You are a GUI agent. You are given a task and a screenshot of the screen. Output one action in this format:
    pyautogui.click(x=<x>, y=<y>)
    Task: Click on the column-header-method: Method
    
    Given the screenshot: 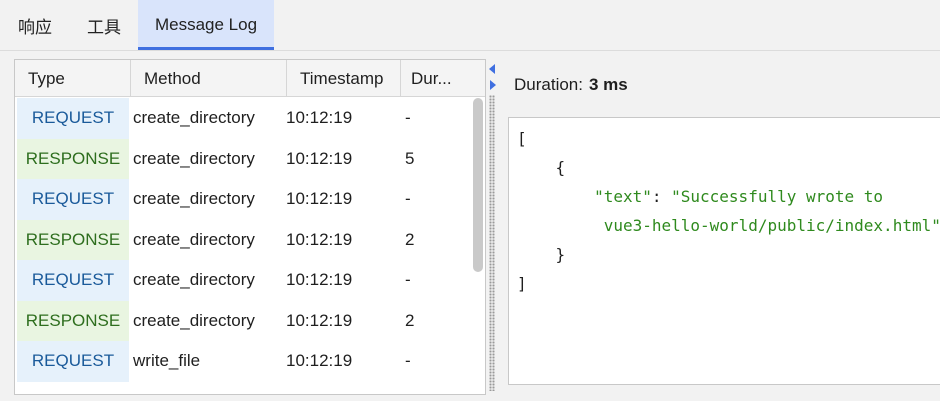 What is the action you would take?
    pyautogui.click(x=209, y=78)
    